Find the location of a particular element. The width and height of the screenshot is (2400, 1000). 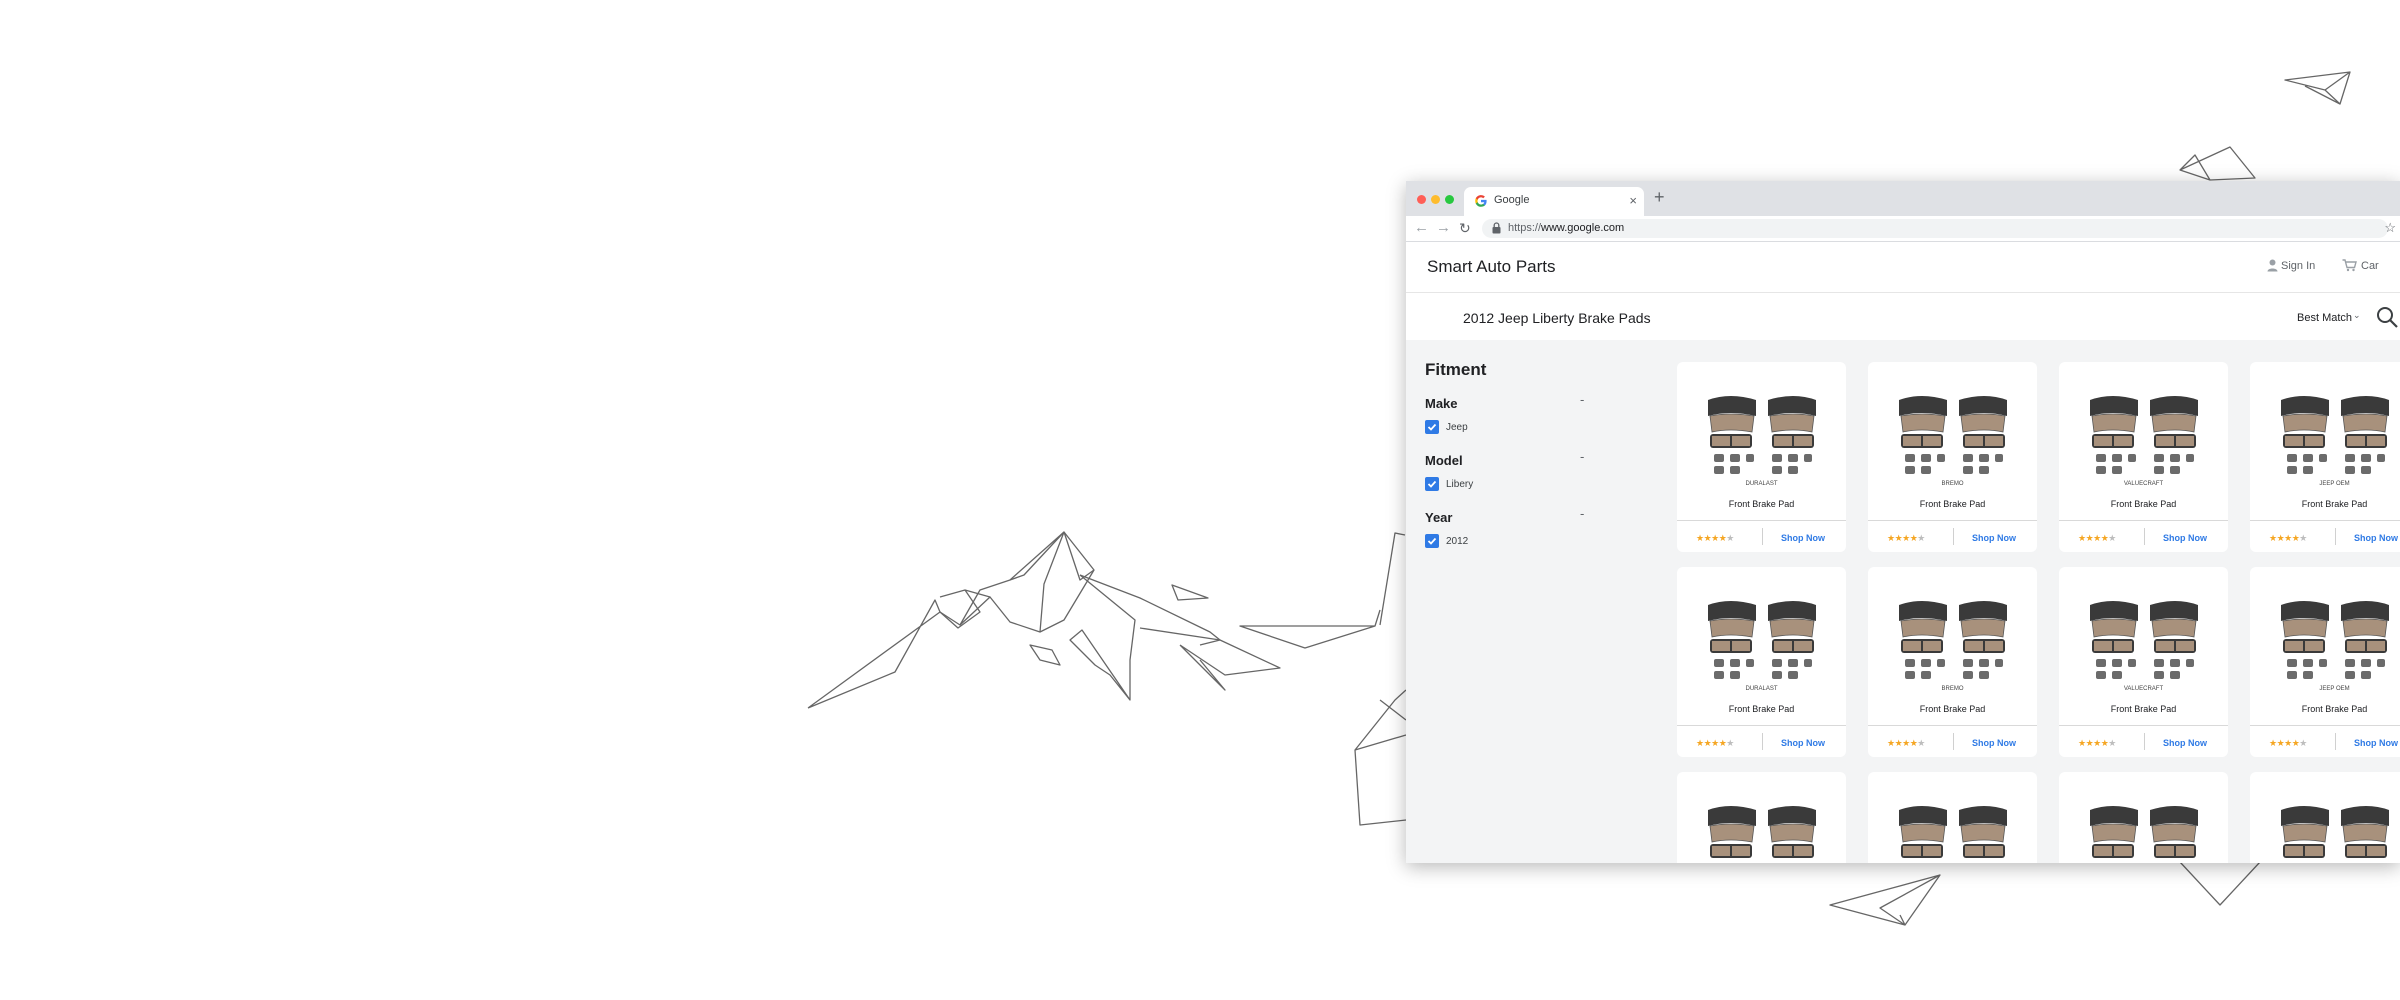

close-window-icon is located at coordinates (1421, 199).